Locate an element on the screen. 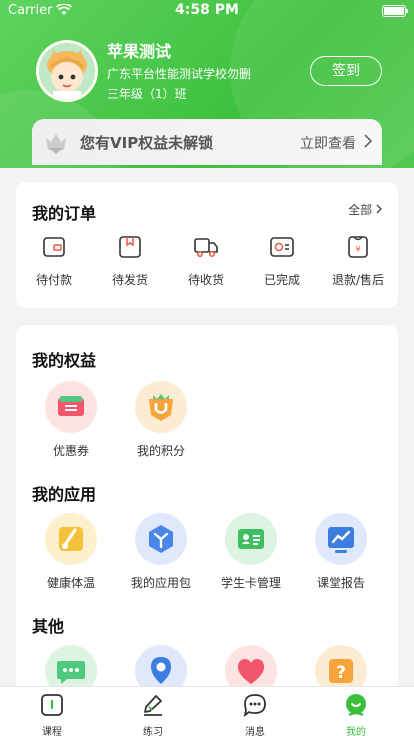 The width and height of the screenshot is (414, 736). question-icon: ? is located at coordinates (341, 671).